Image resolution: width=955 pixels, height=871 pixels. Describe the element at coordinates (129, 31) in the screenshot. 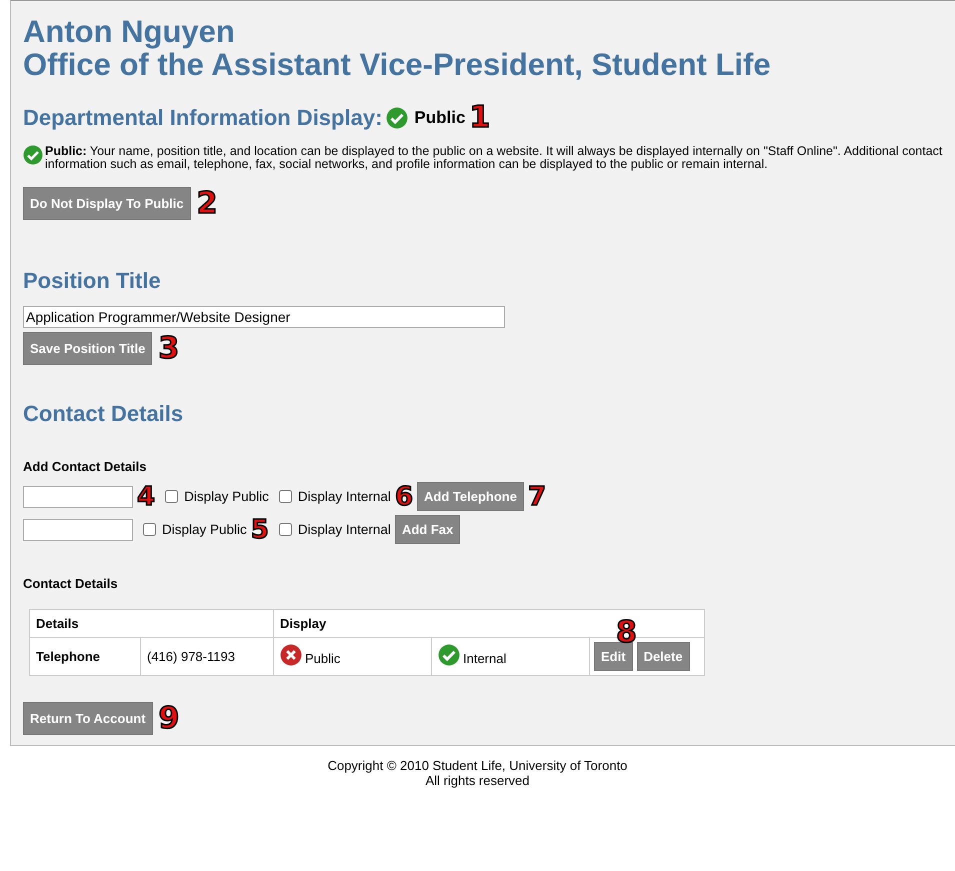

I see `person-name: Anton Nguyen` at that location.